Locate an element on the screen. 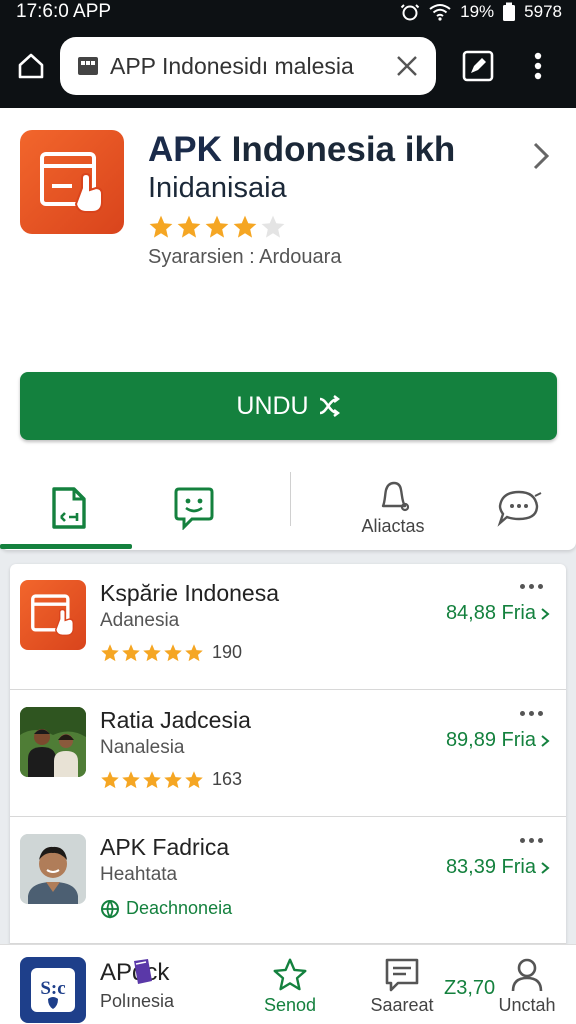 This screenshot has height=1024, width=576. bell-icon is located at coordinates (395, 496).